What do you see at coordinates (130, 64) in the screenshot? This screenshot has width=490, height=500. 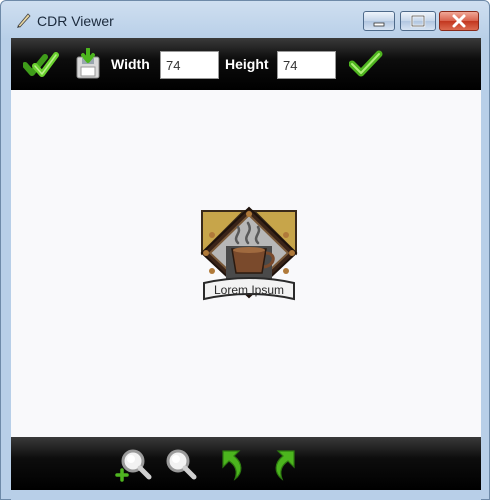 I see `width-label: Width` at bounding box center [130, 64].